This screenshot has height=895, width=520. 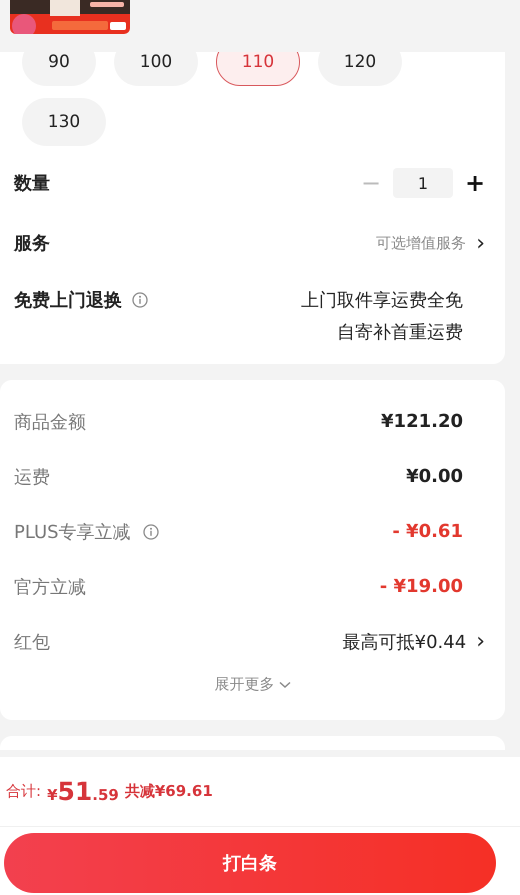 I want to click on total-label: 合计:, so click(x=24, y=791).